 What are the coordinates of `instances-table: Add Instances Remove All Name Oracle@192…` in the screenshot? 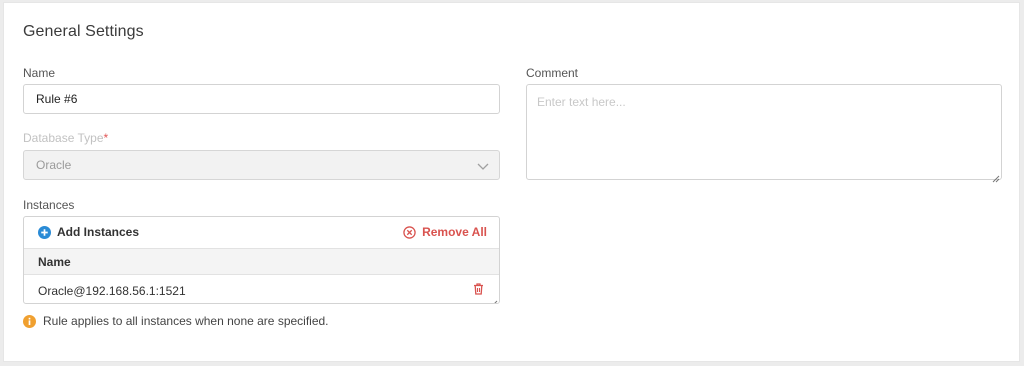 It's located at (261, 260).